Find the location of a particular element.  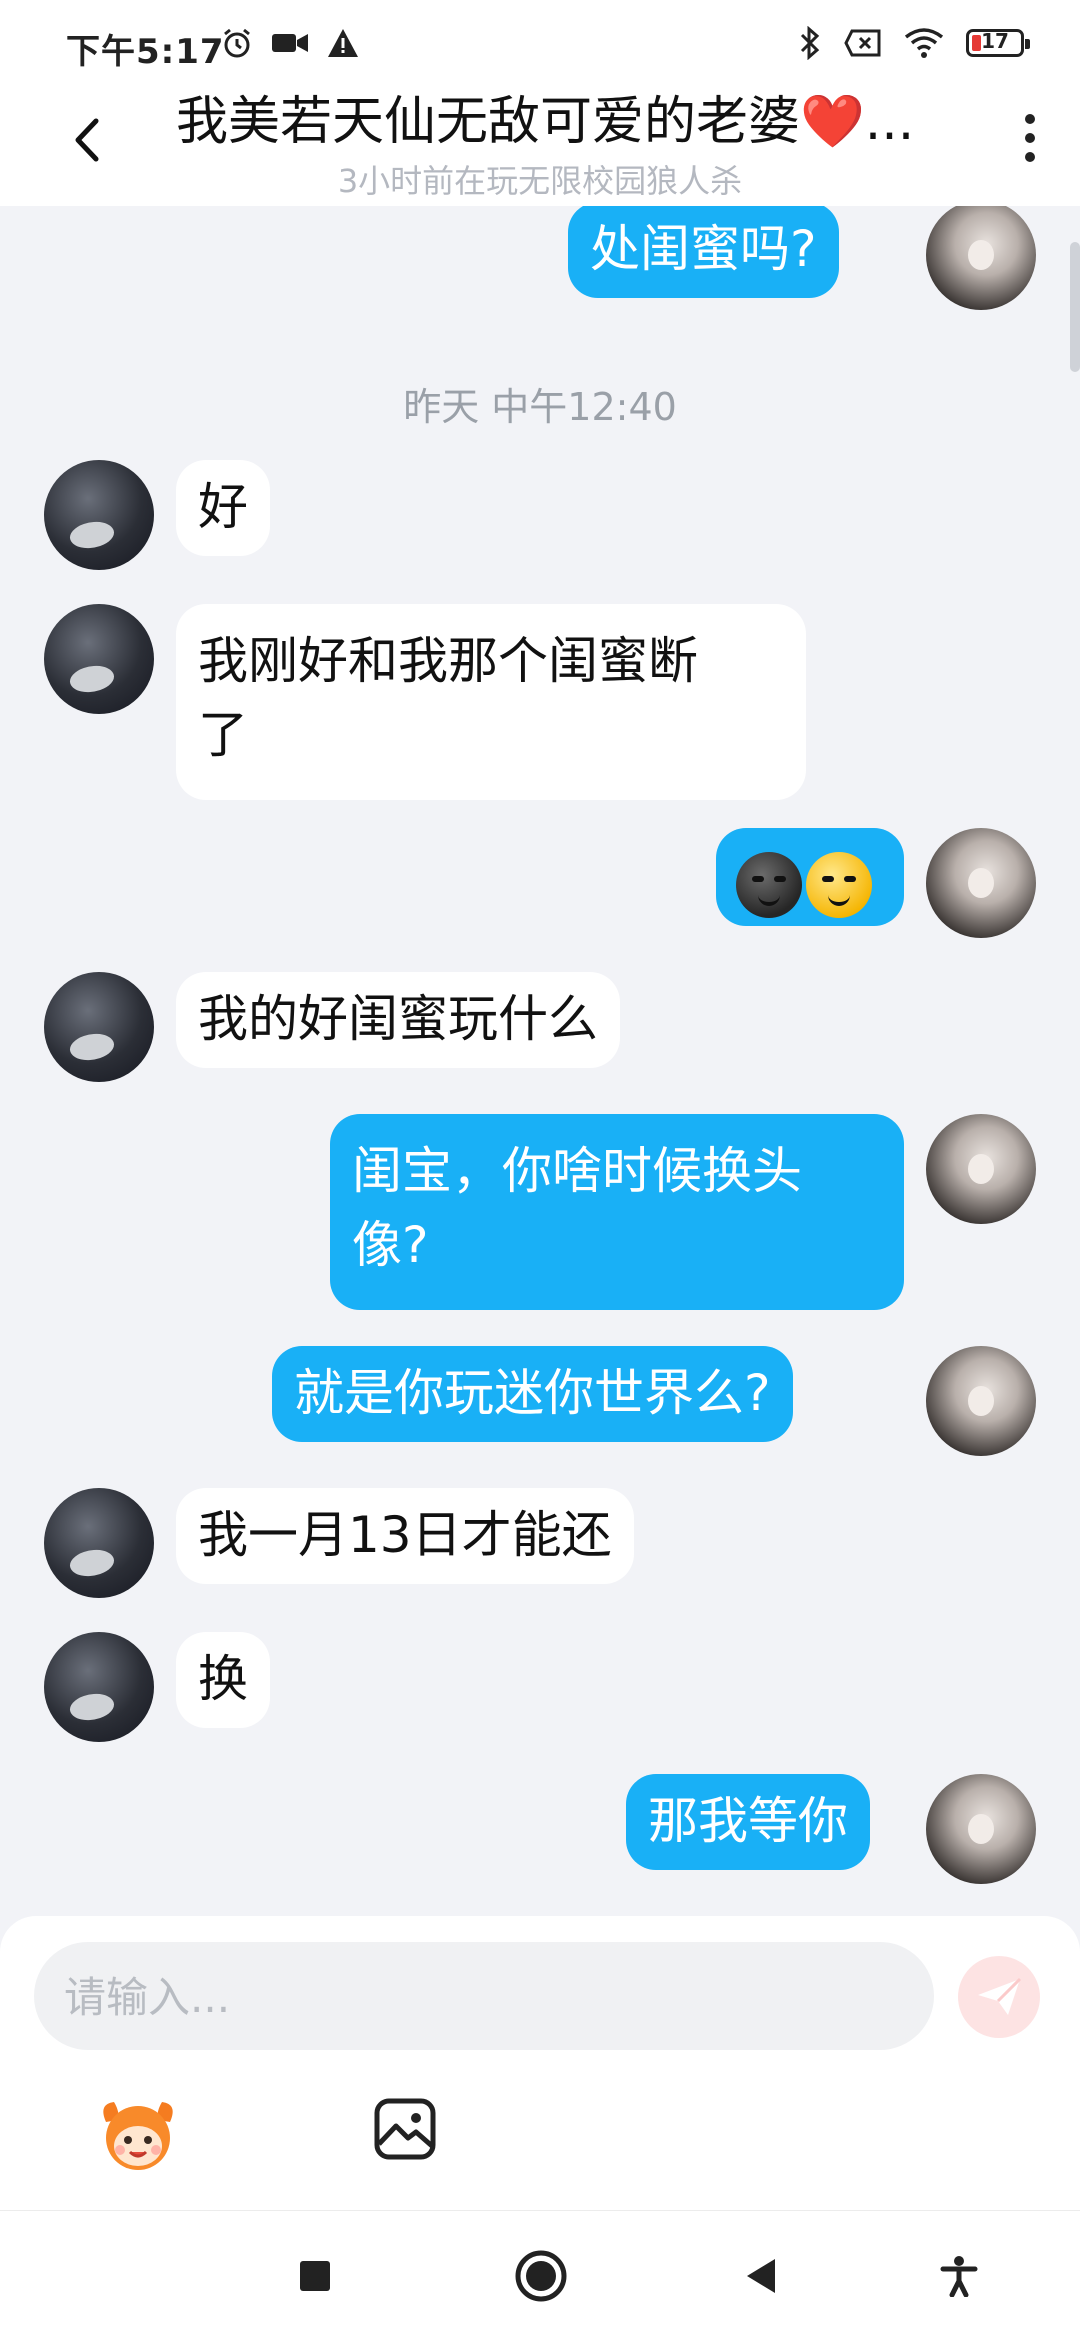

outgoing-emoji-message is located at coordinates (810, 877).